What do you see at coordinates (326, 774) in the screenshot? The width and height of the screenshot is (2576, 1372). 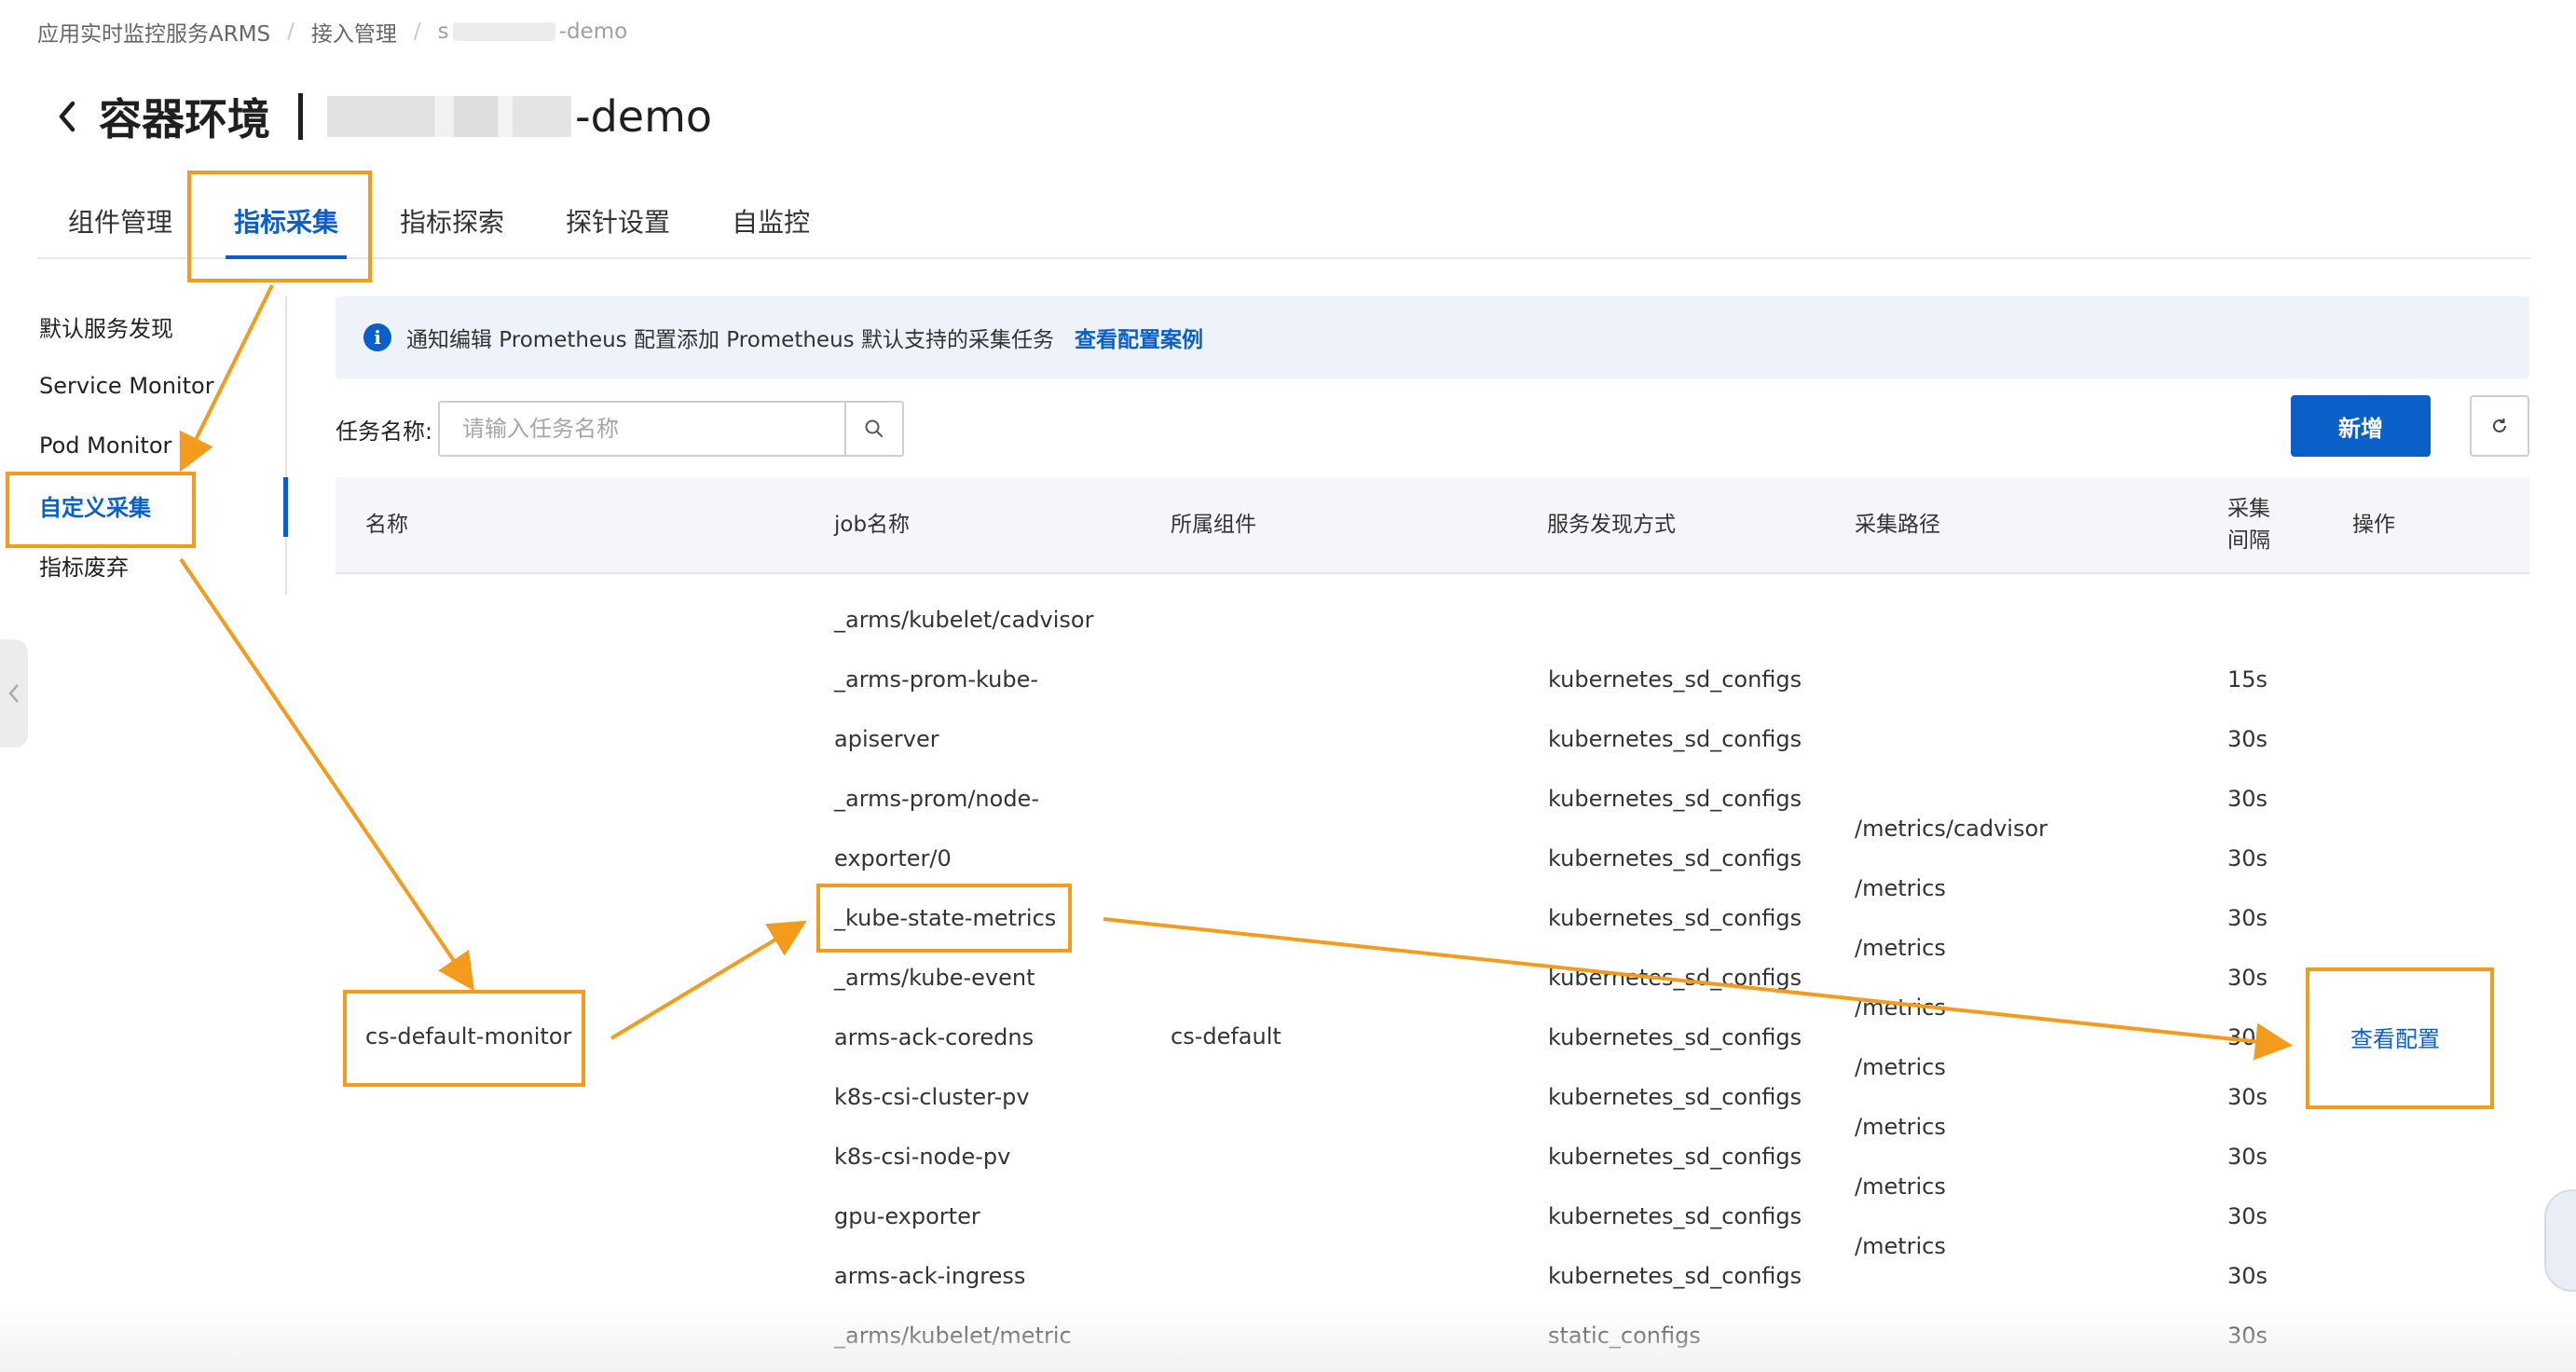 I see `arrow-sidenav-to-monitor` at bounding box center [326, 774].